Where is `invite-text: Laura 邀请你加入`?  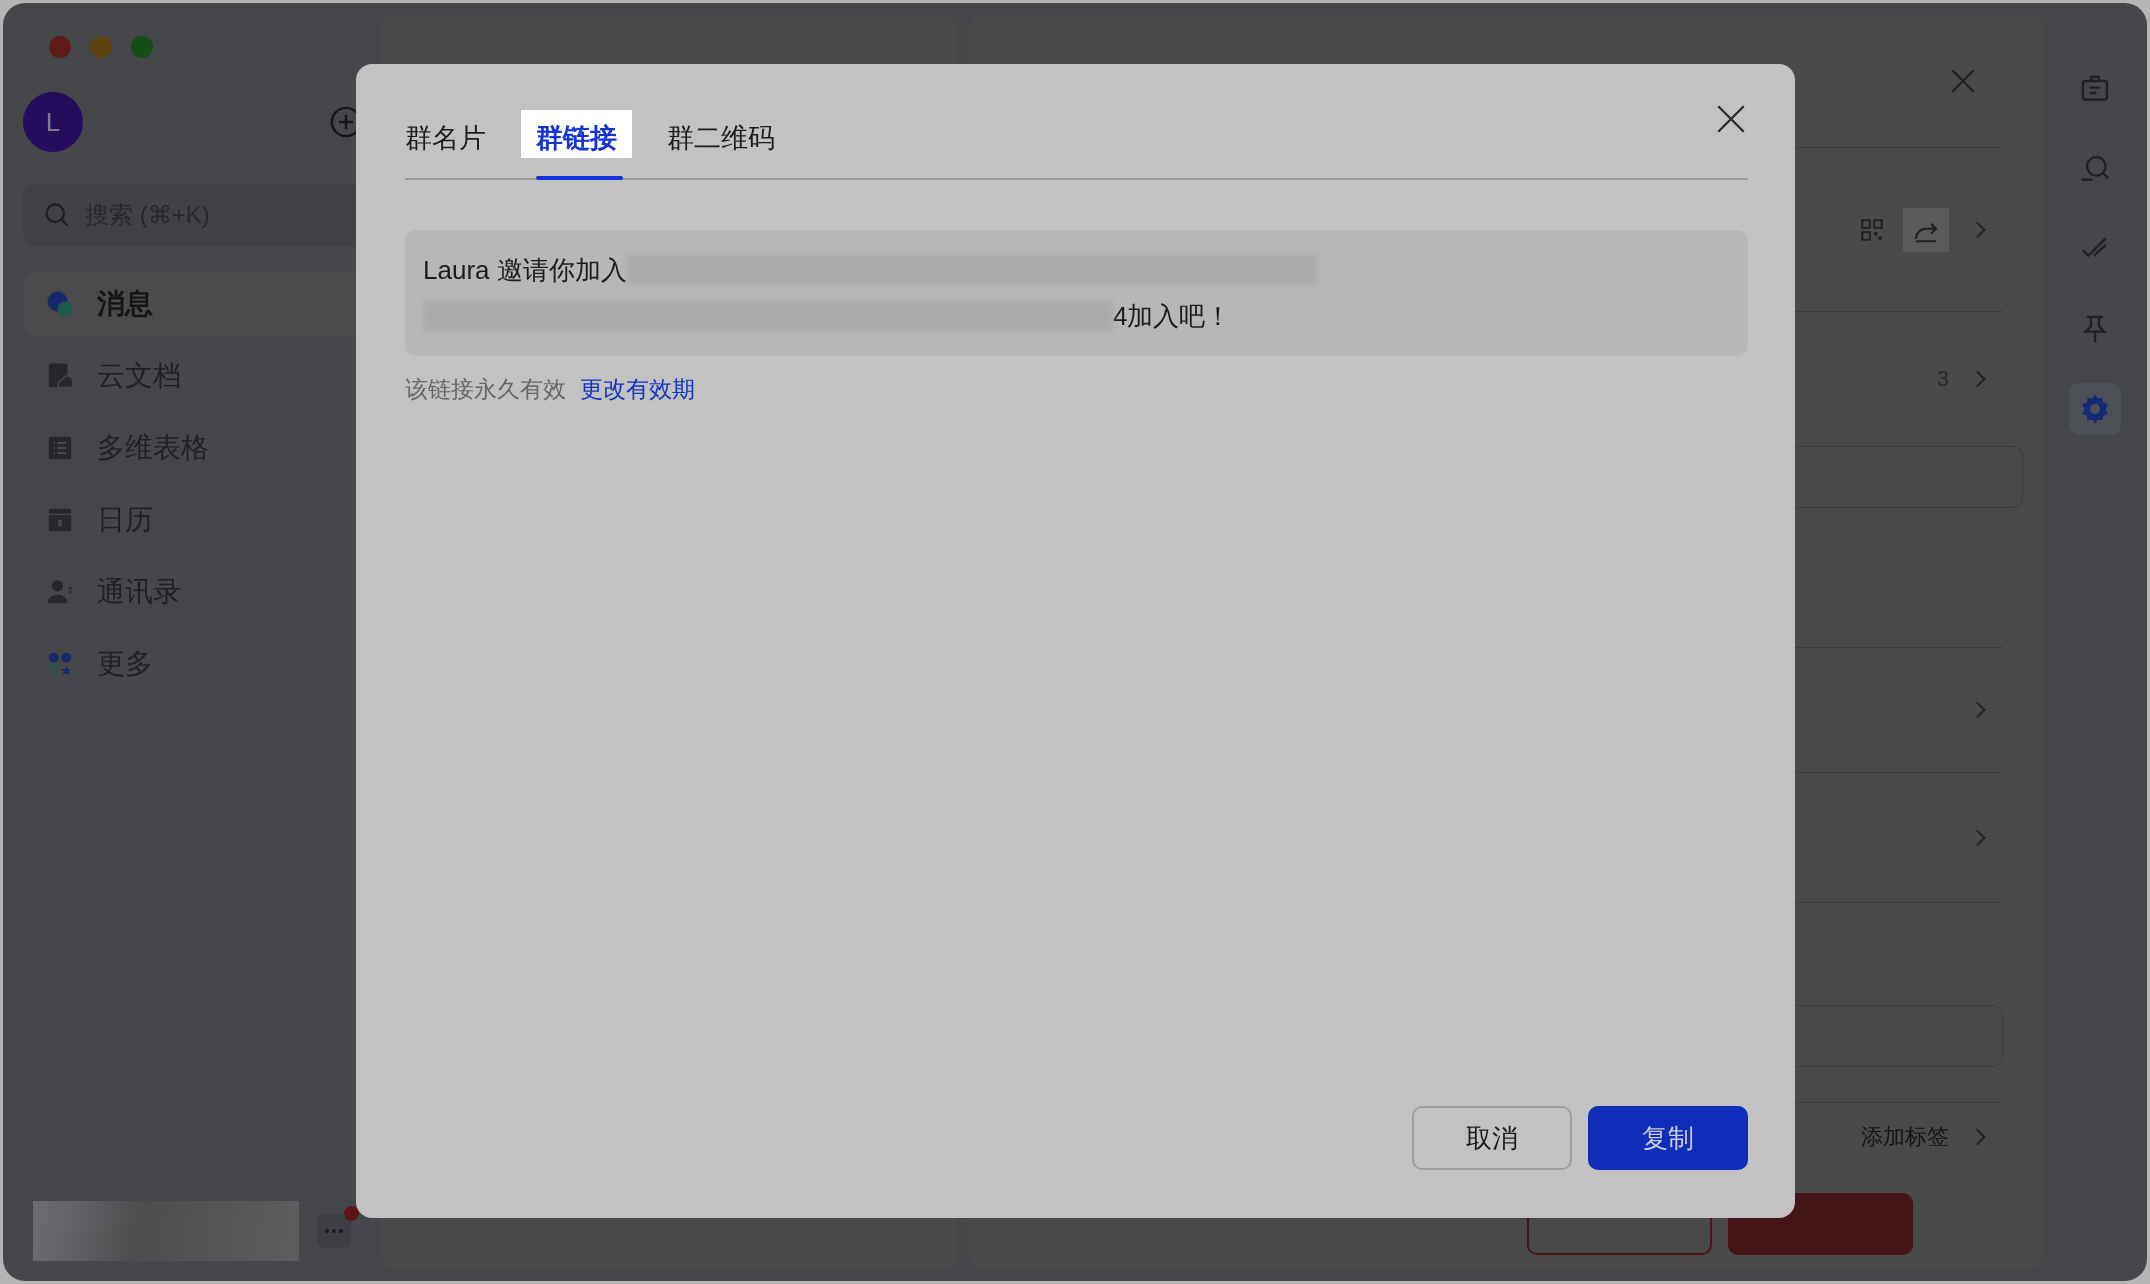 invite-text: Laura 邀请你加入 is located at coordinates (525, 270).